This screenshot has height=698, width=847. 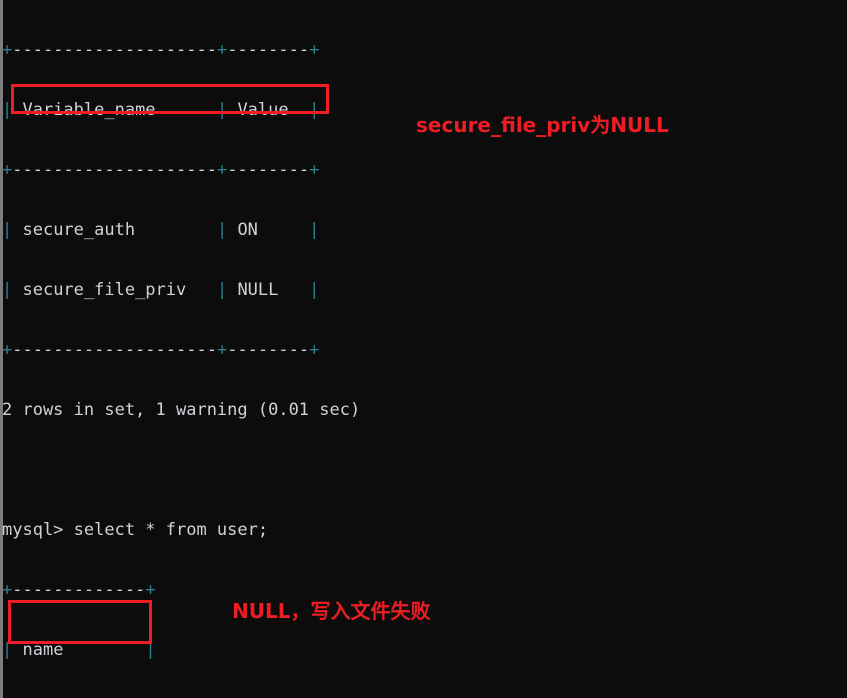 What do you see at coordinates (161, 290) in the screenshot?
I see `terminal-line: | secure_file_priv | NULL |` at bounding box center [161, 290].